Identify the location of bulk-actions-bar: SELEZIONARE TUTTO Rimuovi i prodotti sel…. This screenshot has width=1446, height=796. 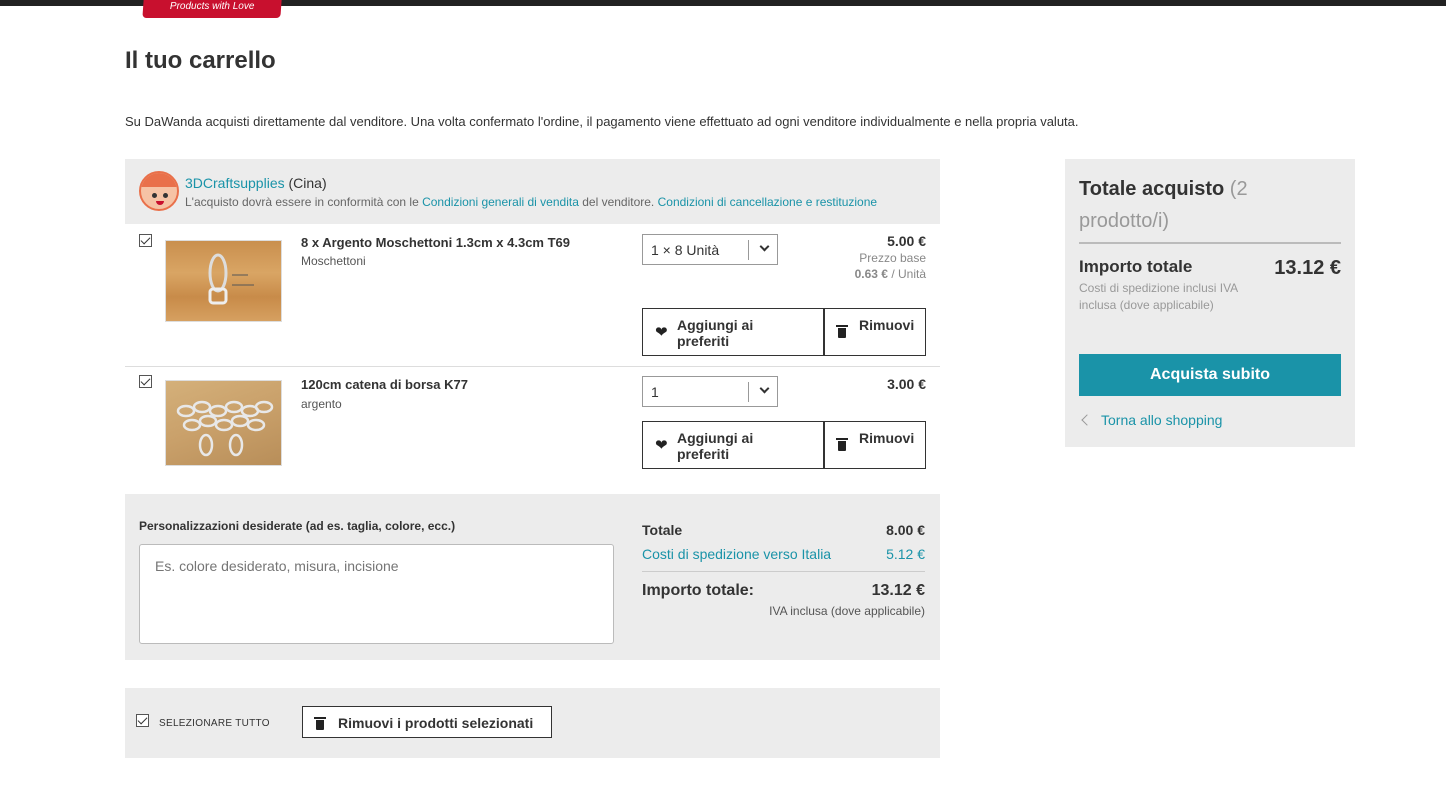
(532, 723).